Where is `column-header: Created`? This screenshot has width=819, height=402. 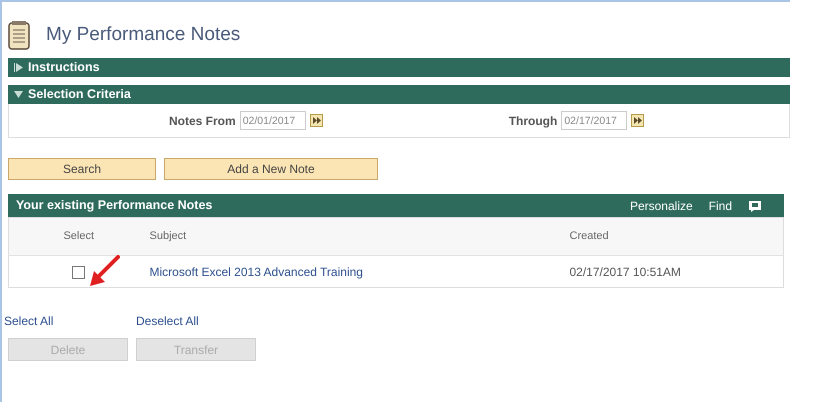 column-header: Created is located at coordinates (676, 237).